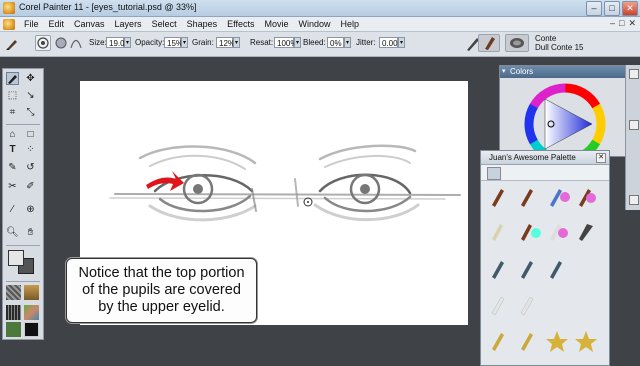 The width and height of the screenshot is (640, 366). I want to click on collapse-triangle-icon: ▾, so click(504, 72).